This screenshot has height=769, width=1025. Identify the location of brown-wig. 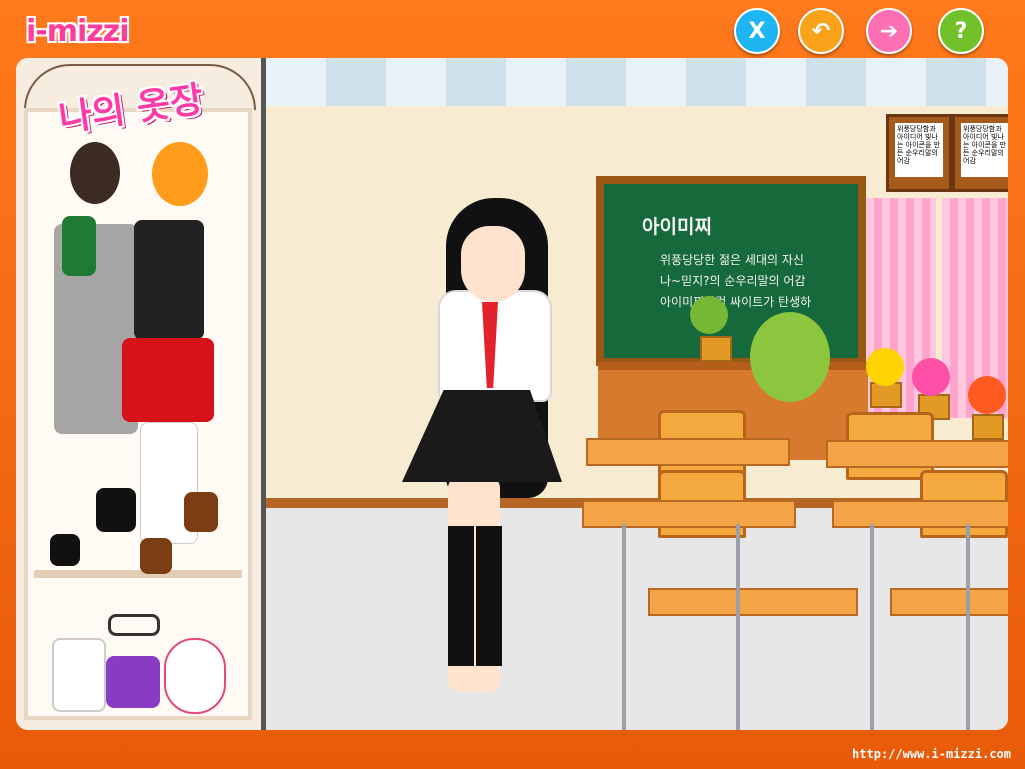
(95, 173).